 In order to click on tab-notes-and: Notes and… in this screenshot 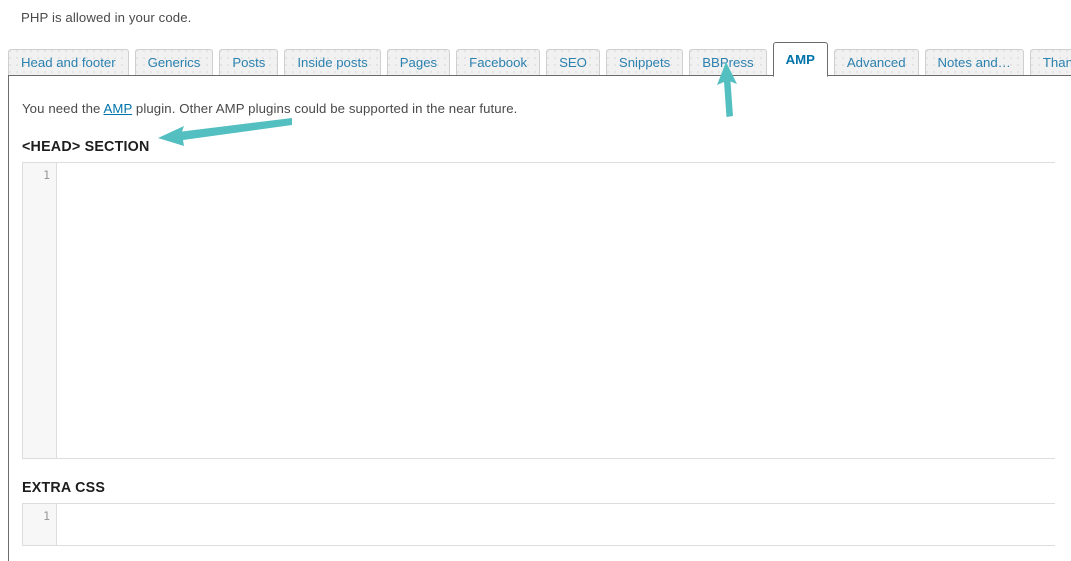, I will do `click(974, 62)`.